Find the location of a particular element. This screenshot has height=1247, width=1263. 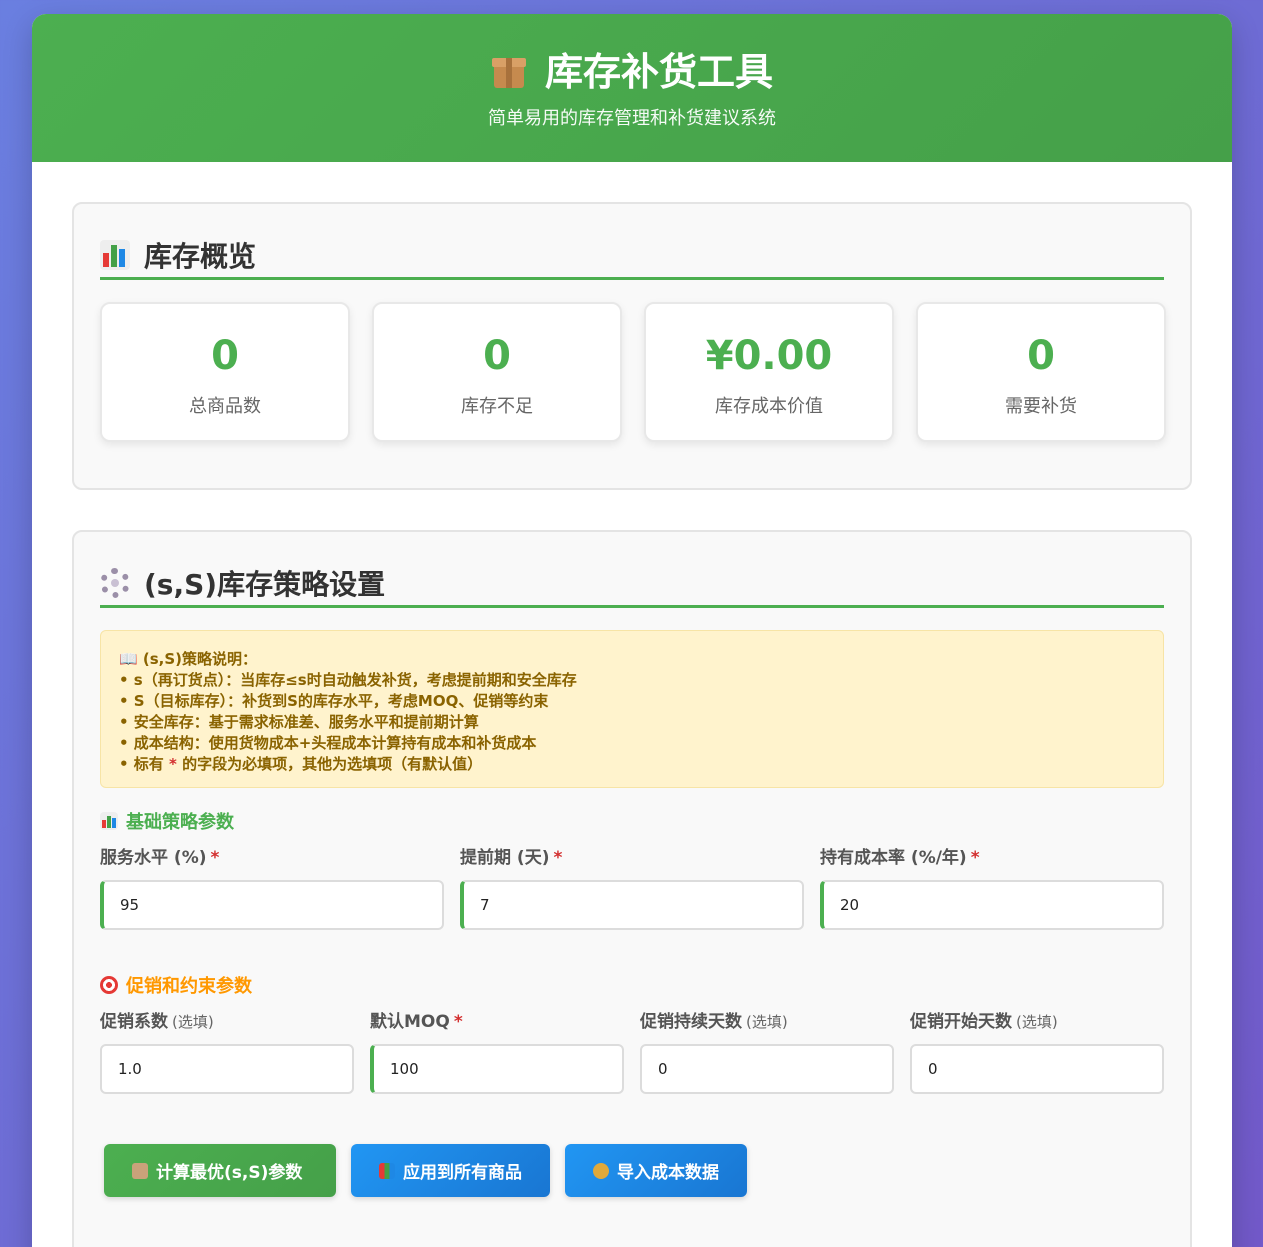

promo-params-heading: 促销和约束参数 is located at coordinates (176, 985).